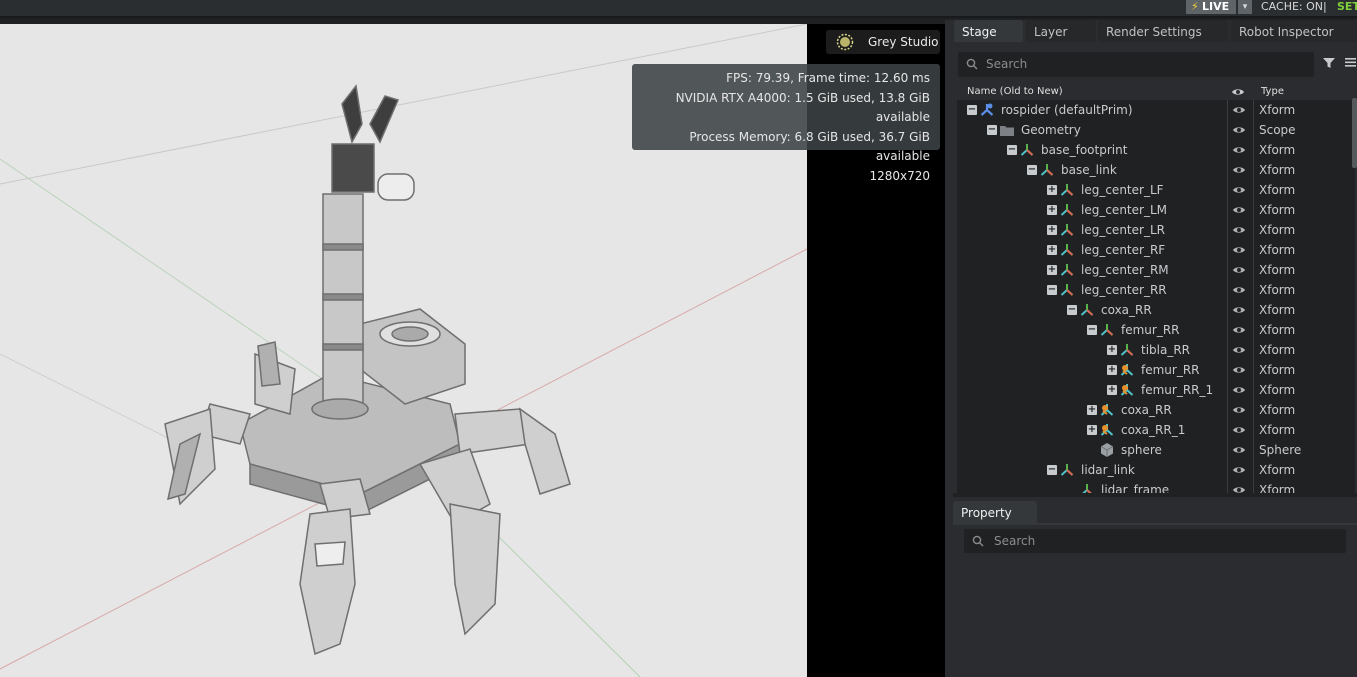 The image size is (1357, 677). I want to click on tab-property: Property, so click(995, 512).